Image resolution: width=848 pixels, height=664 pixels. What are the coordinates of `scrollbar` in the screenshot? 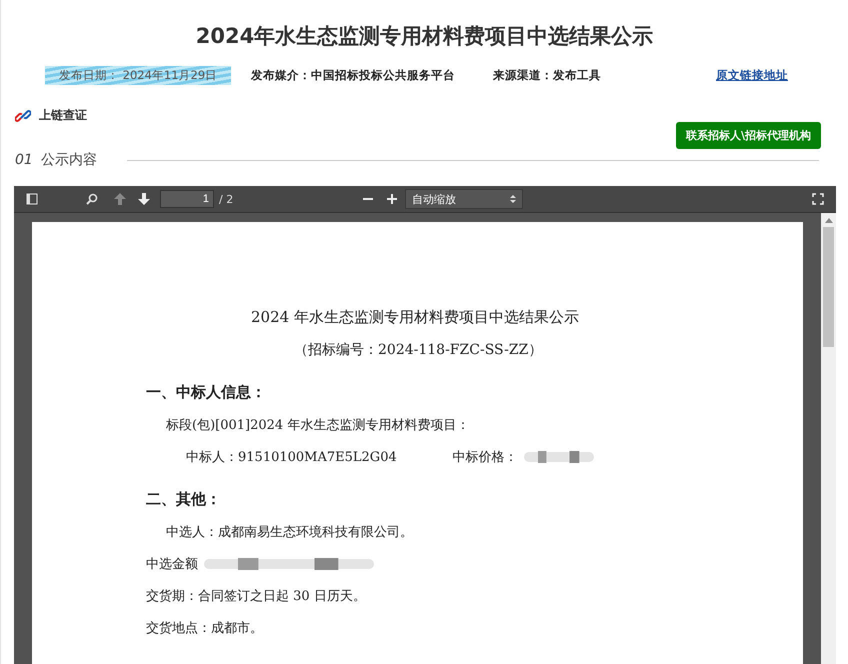 It's located at (828, 438).